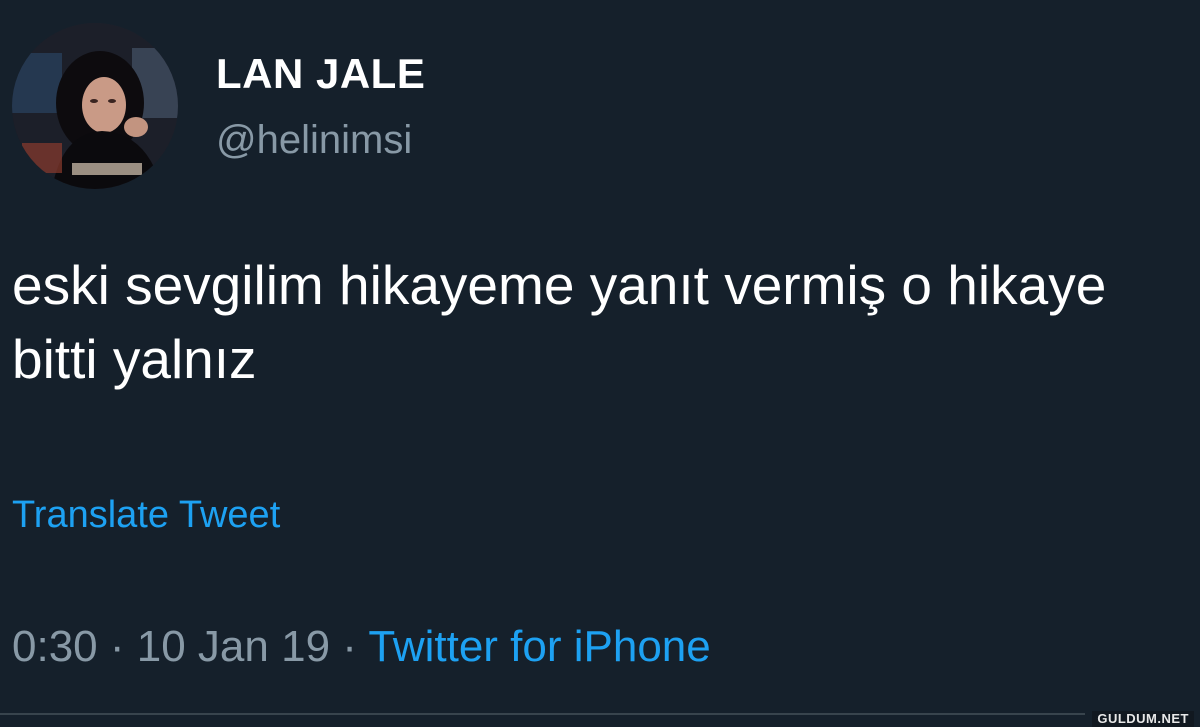 Image resolution: width=1200 pixels, height=727 pixels. What do you see at coordinates (1143, 719) in the screenshot?
I see `site-watermark: GULDUM.NET` at bounding box center [1143, 719].